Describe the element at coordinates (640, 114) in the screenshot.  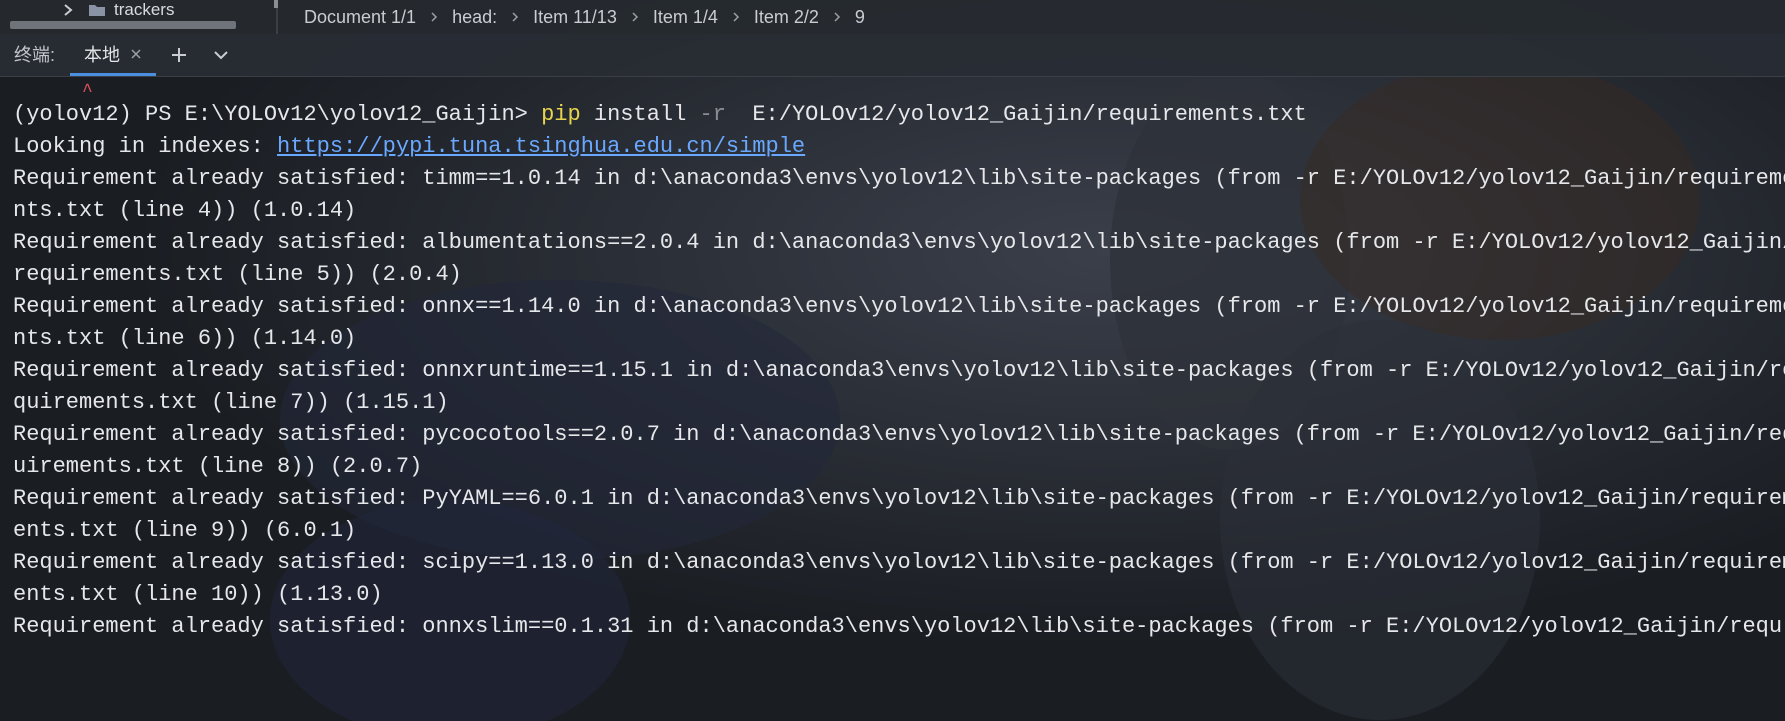
I see `command-install: install` at that location.